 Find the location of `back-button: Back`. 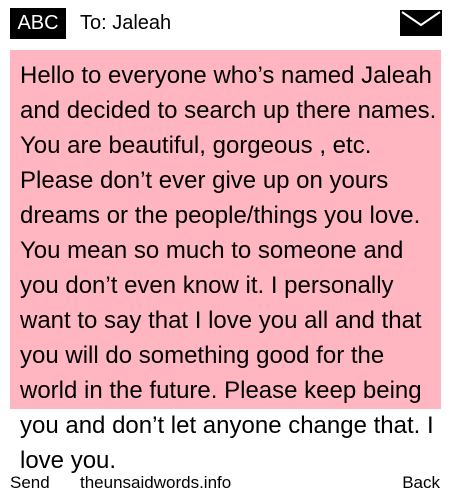

back-button: Back is located at coordinates (421, 483).